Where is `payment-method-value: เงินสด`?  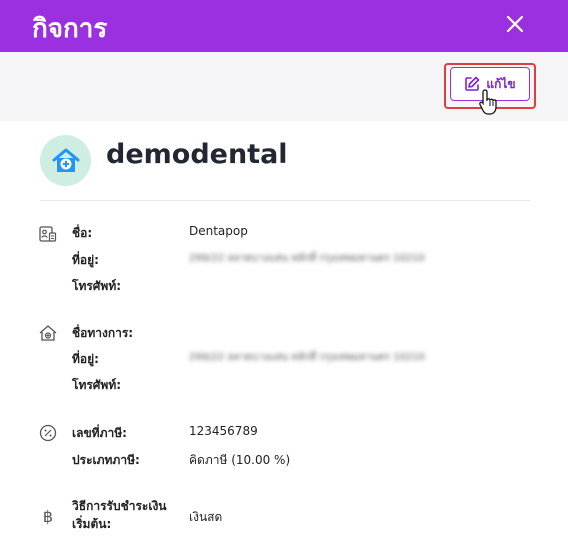 payment-method-value: เงินสด is located at coordinates (206, 517).